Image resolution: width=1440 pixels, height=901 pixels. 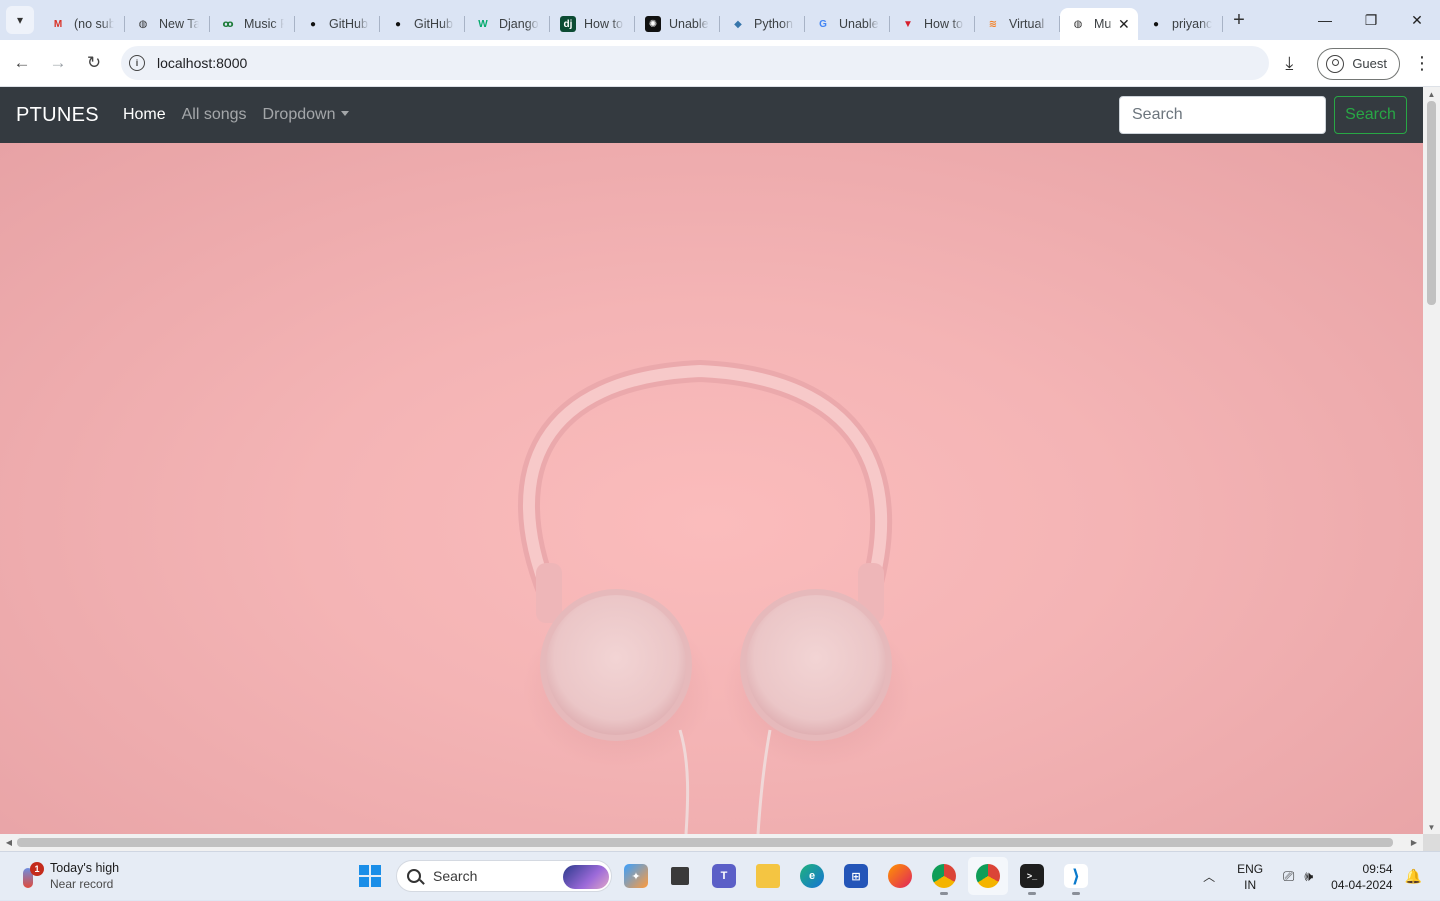 What do you see at coordinates (94, 63) in the screenshot?
I see `reload-icon: ↻` at bounding box center [94, 63].